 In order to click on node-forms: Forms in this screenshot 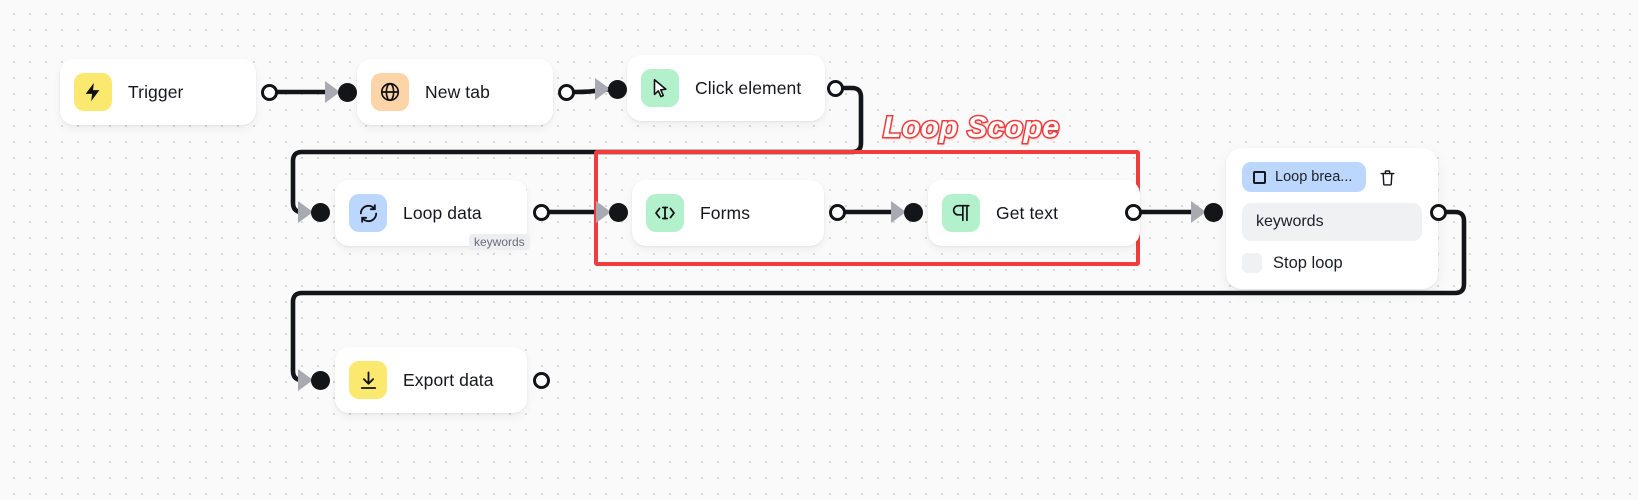, I will do `click(728, 213)`.